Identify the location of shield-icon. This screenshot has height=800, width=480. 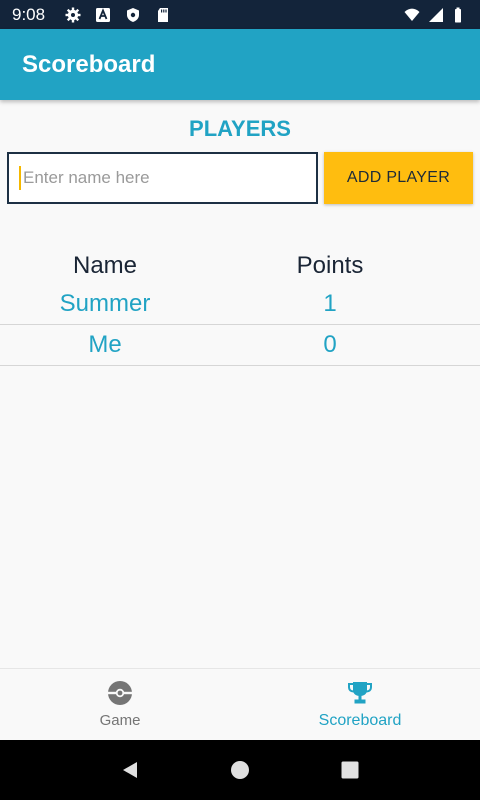
(133, 14).